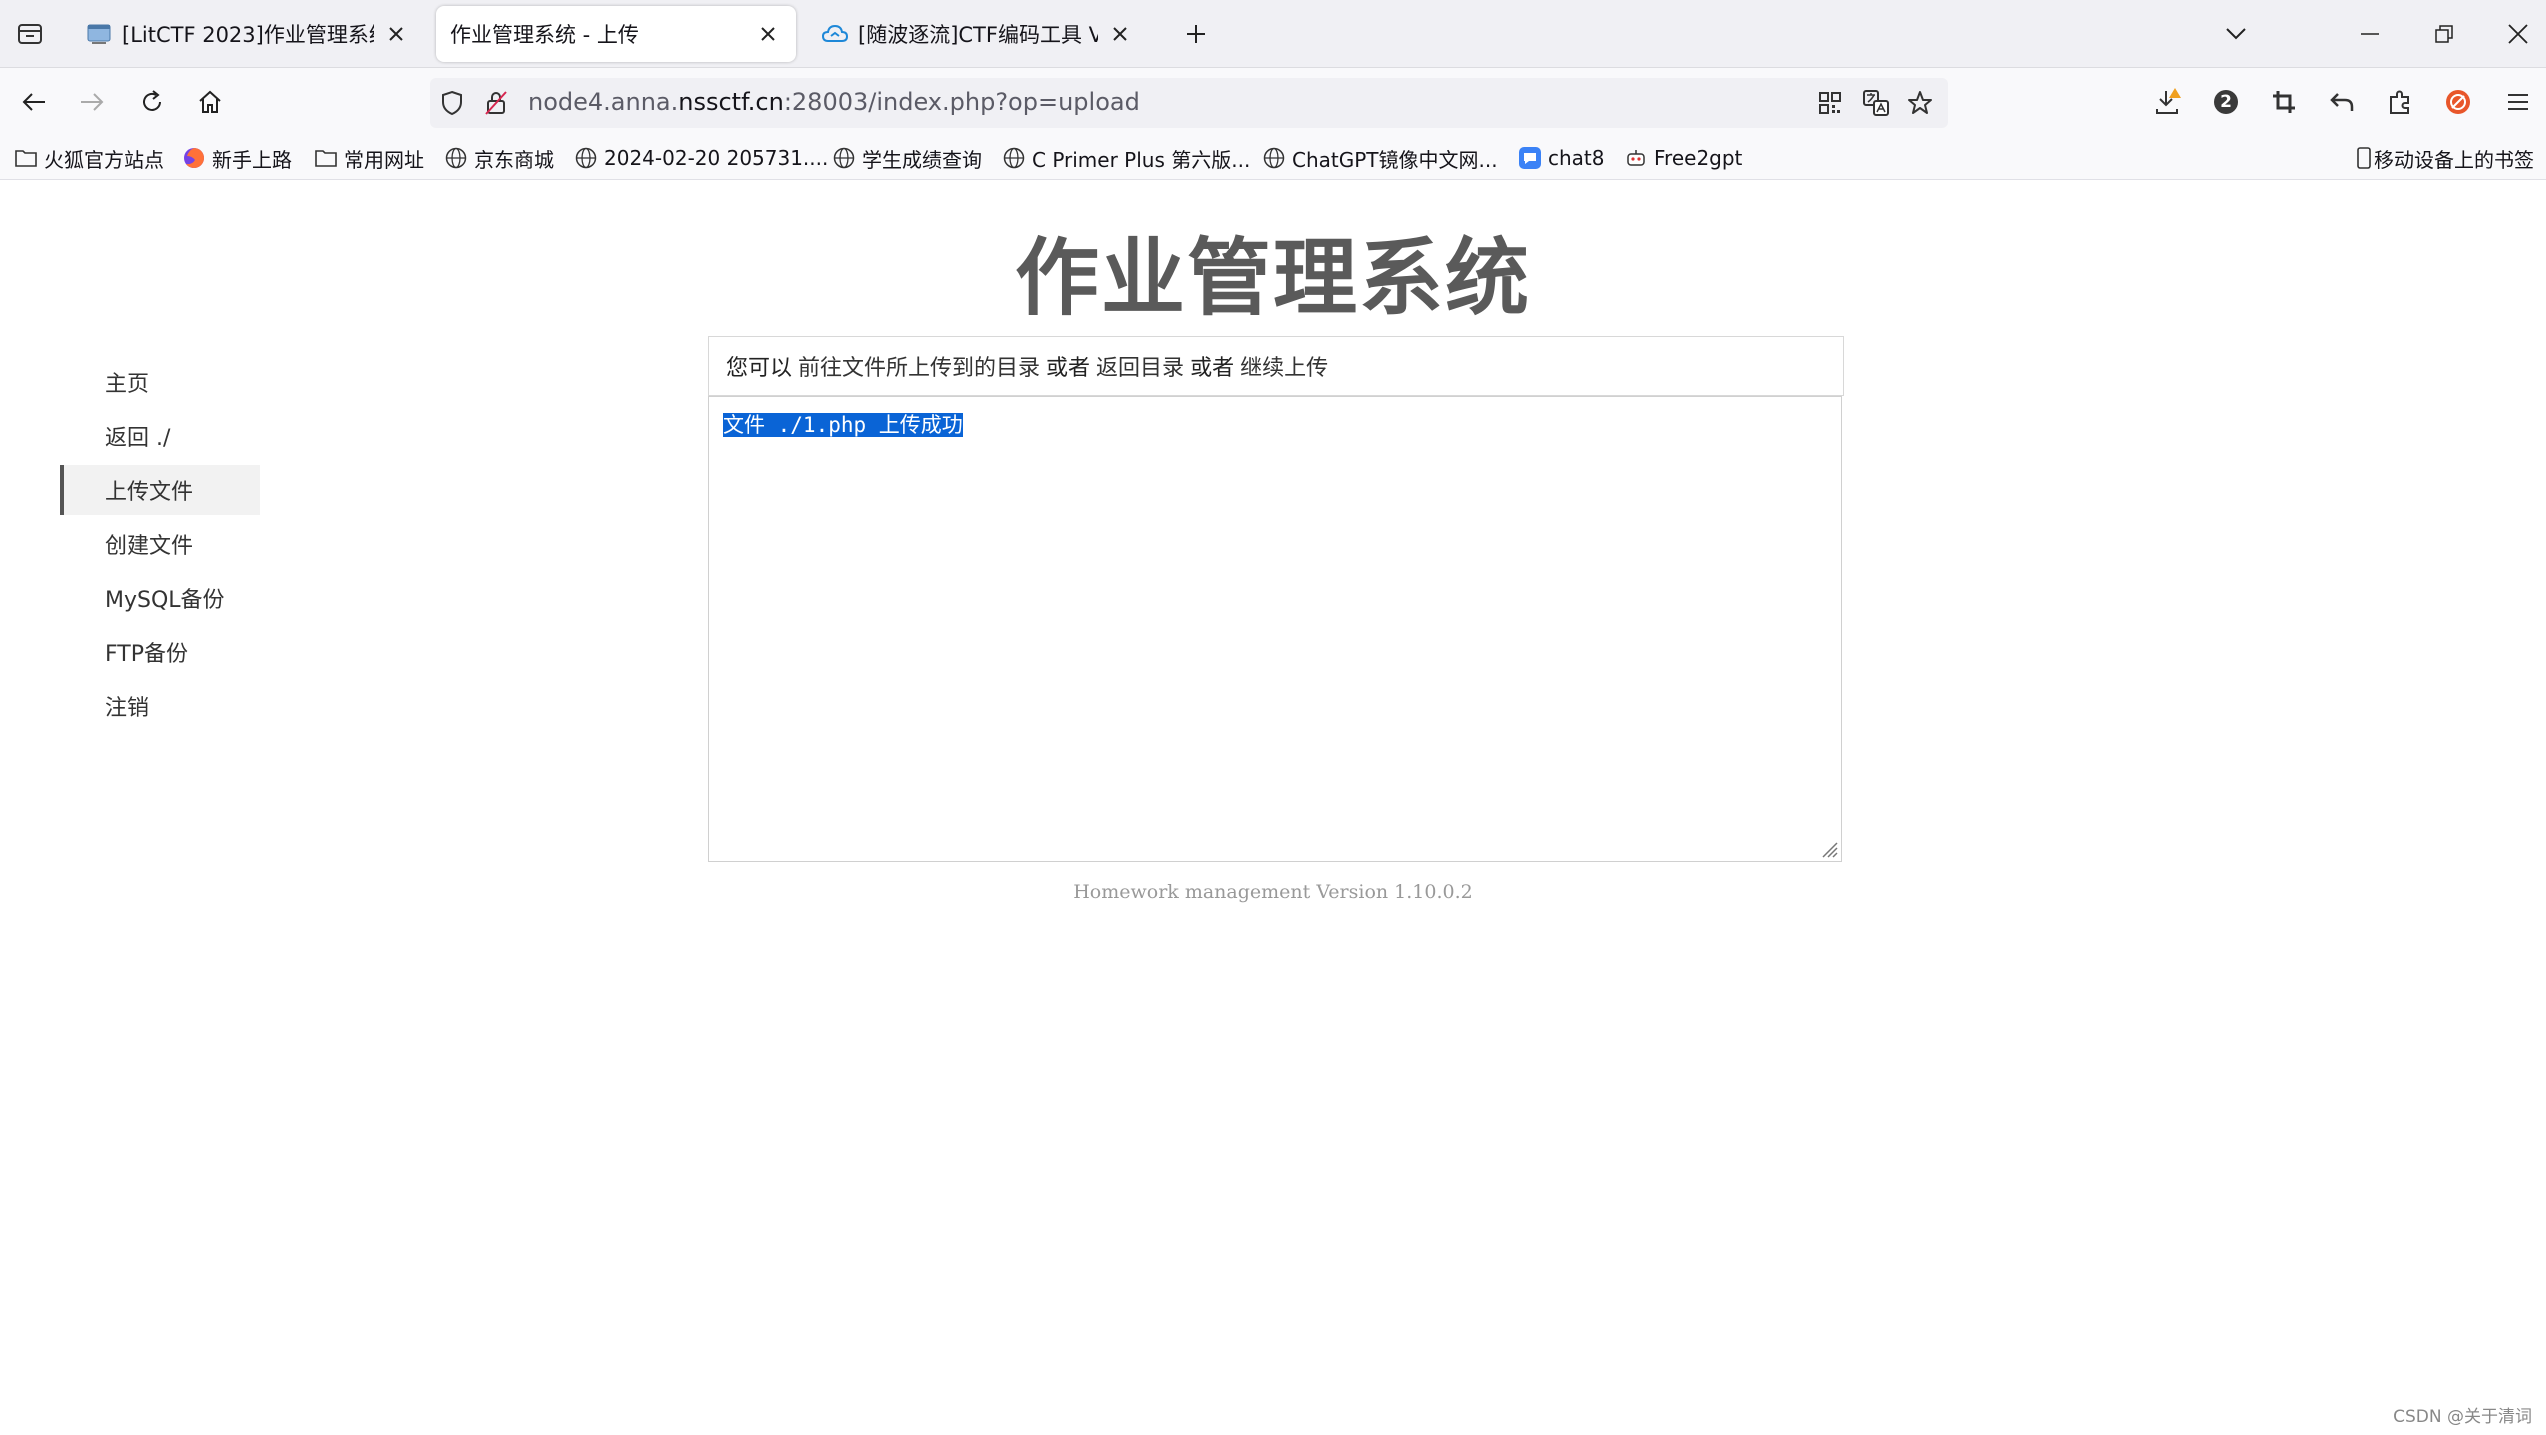  What do you see at coordinates (1275, 629) in the screenshot?
I see `result-textarea: 文件 ./1.php 上传成功` at bounding box center [1275, 629].